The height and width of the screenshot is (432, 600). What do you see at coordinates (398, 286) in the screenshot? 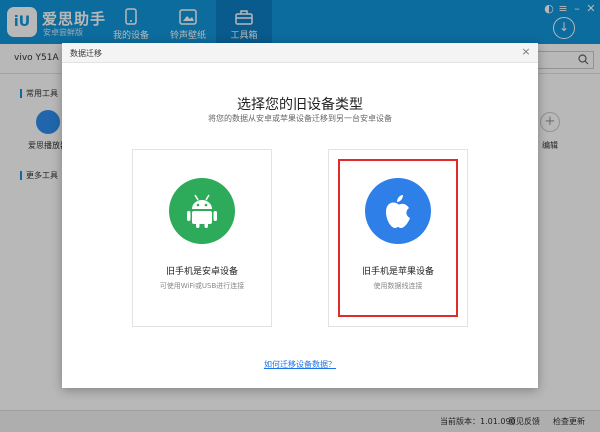
I see `card-desc: 使用数据线连接` at bounding box center [398, 286].